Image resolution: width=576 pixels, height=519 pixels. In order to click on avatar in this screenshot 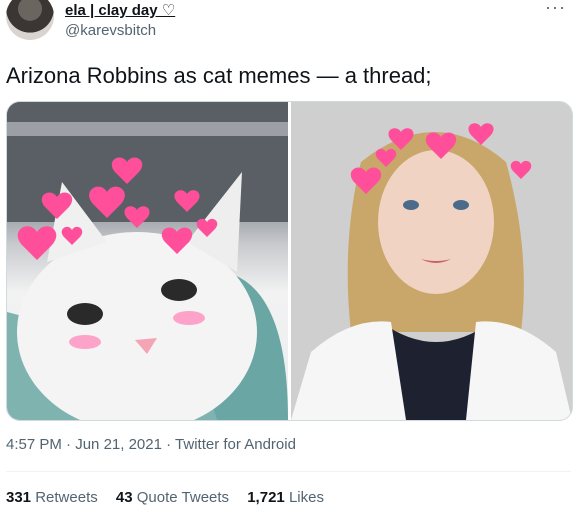, I will do `click(30, 20)`.